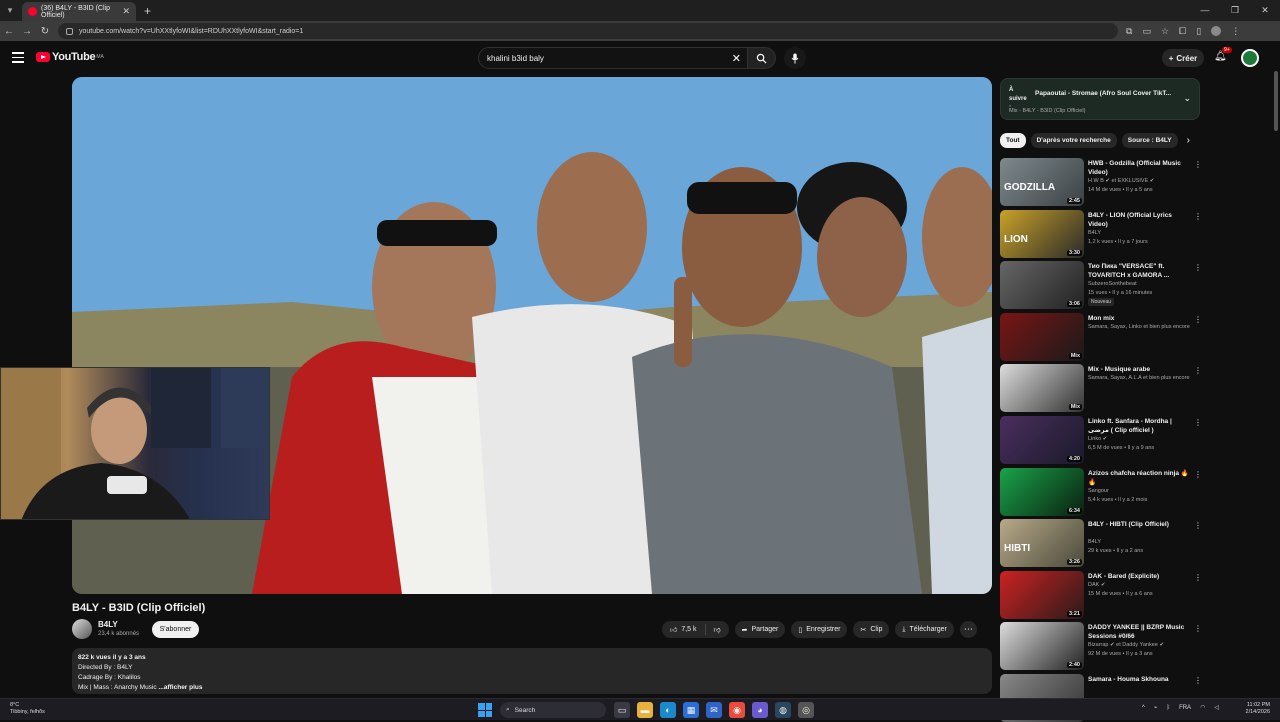 This screenshot has width=1280, height=722. What do you see at coordinates (622, 710) in the screenshot?
I see `task-view-icon: ▭` at bounding box center [622, 710].